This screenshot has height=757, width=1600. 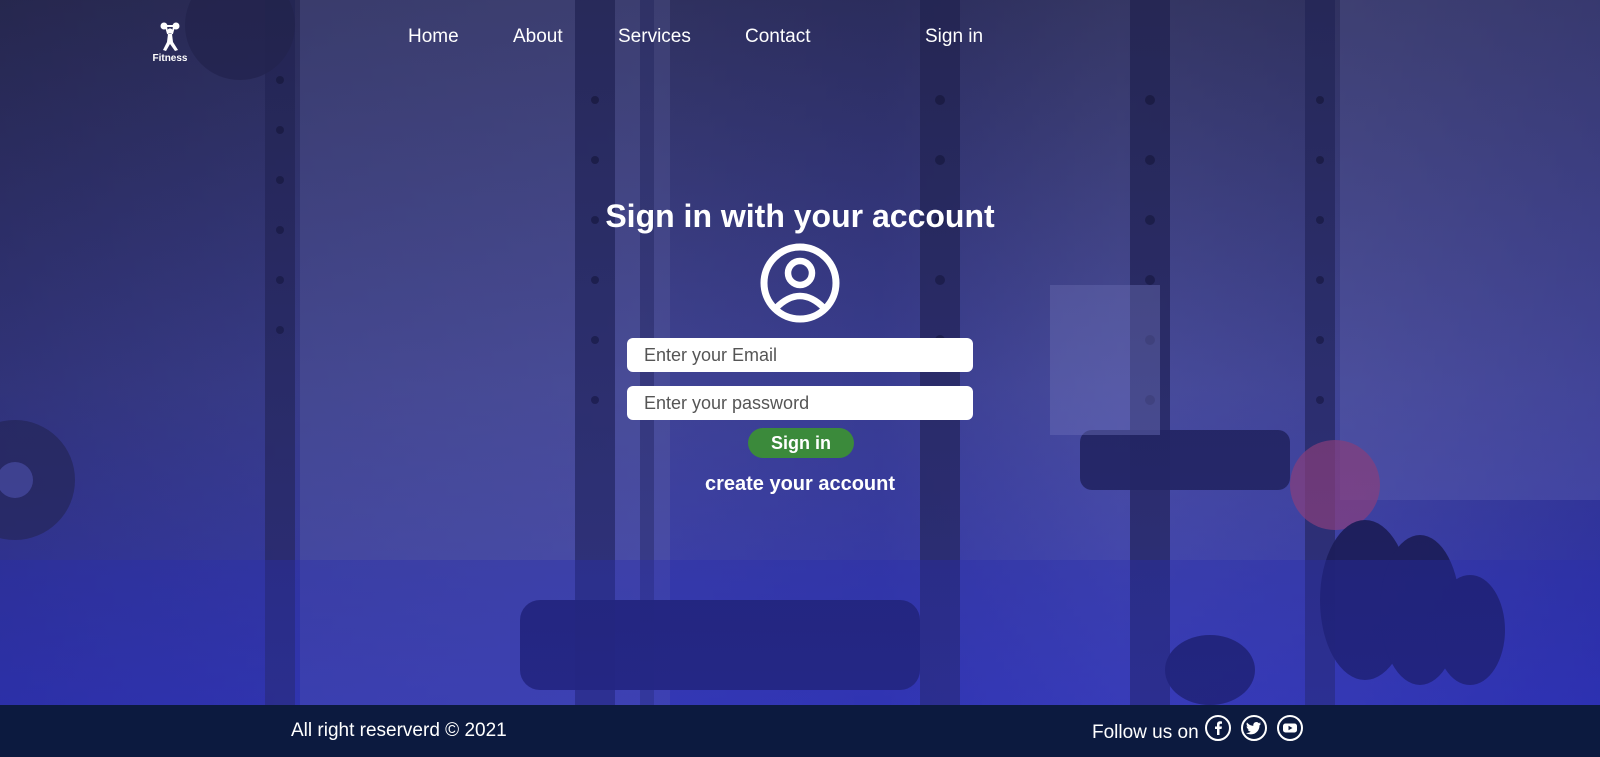 I want to click on twitter-icon, so click(x=1253, y=728).